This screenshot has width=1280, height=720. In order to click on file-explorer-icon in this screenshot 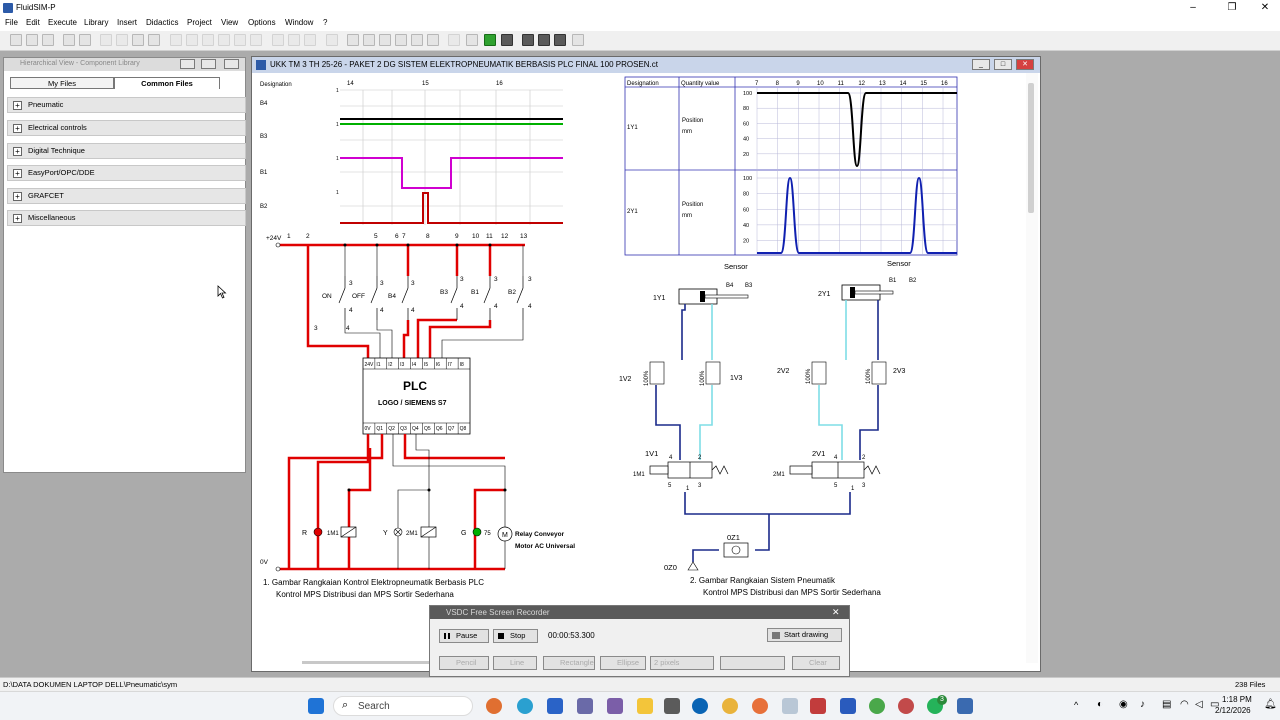, I will do `click(645, 706)`.